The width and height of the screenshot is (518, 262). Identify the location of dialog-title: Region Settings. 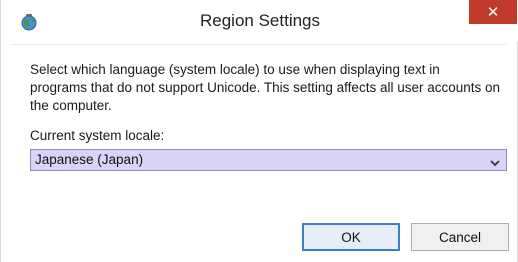
(260, 20).